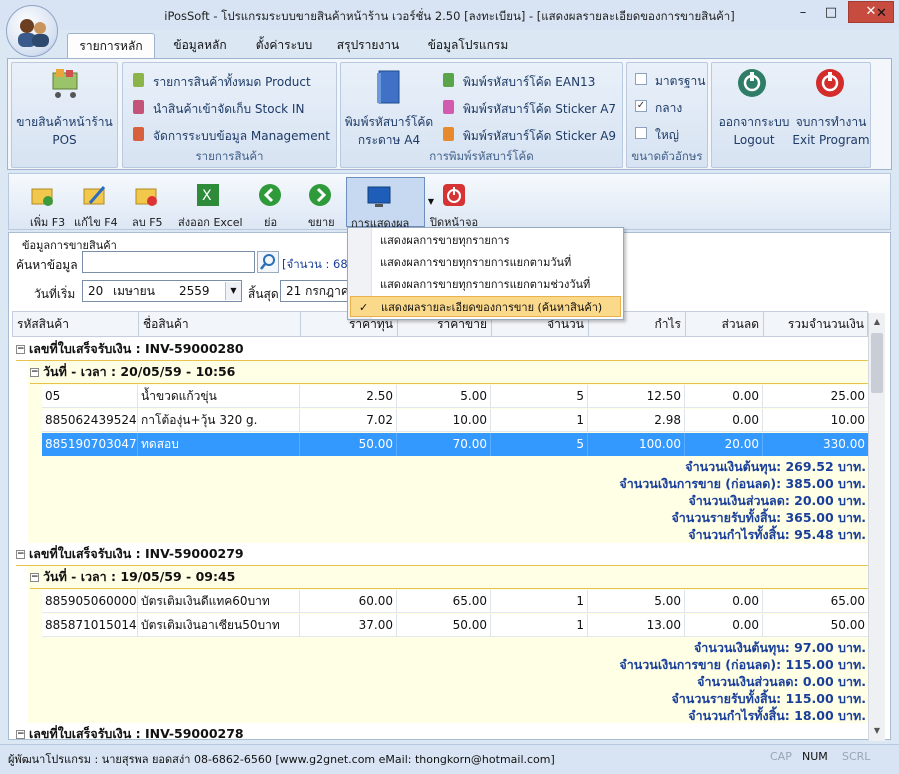 The width and height of the screenshot is (899, 774). I want to click on pos-label-2: POS, so click(64, 140).